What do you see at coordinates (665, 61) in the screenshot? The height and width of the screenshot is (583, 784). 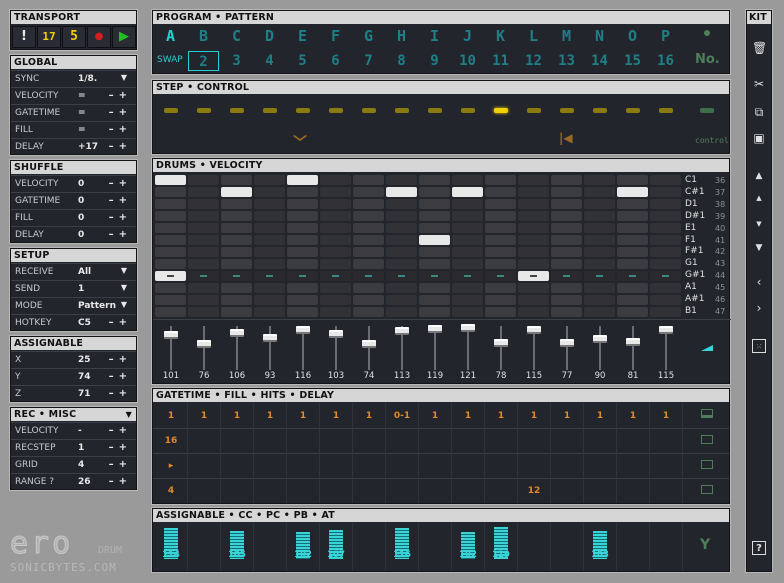 I see `pattern-button: 16` at bounding box center [665, 61].